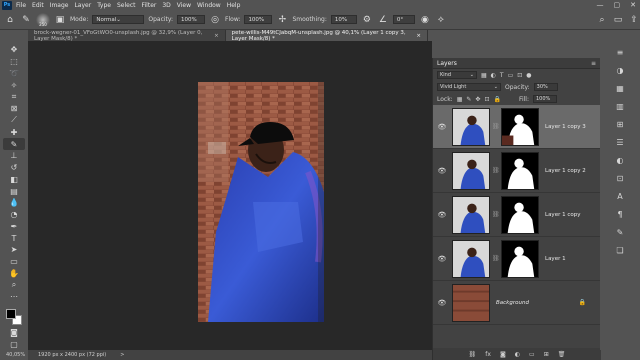 The width and height of the screenshot is (640, 360). Describe the element at coordinates (546, 354) in the screenshot. I see `new-layer-icon: ⊞` at that location.